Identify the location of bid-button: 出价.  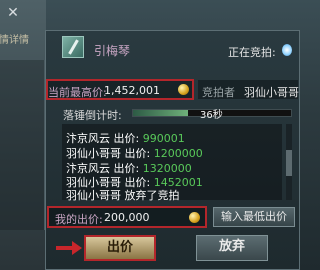
(120, 248).